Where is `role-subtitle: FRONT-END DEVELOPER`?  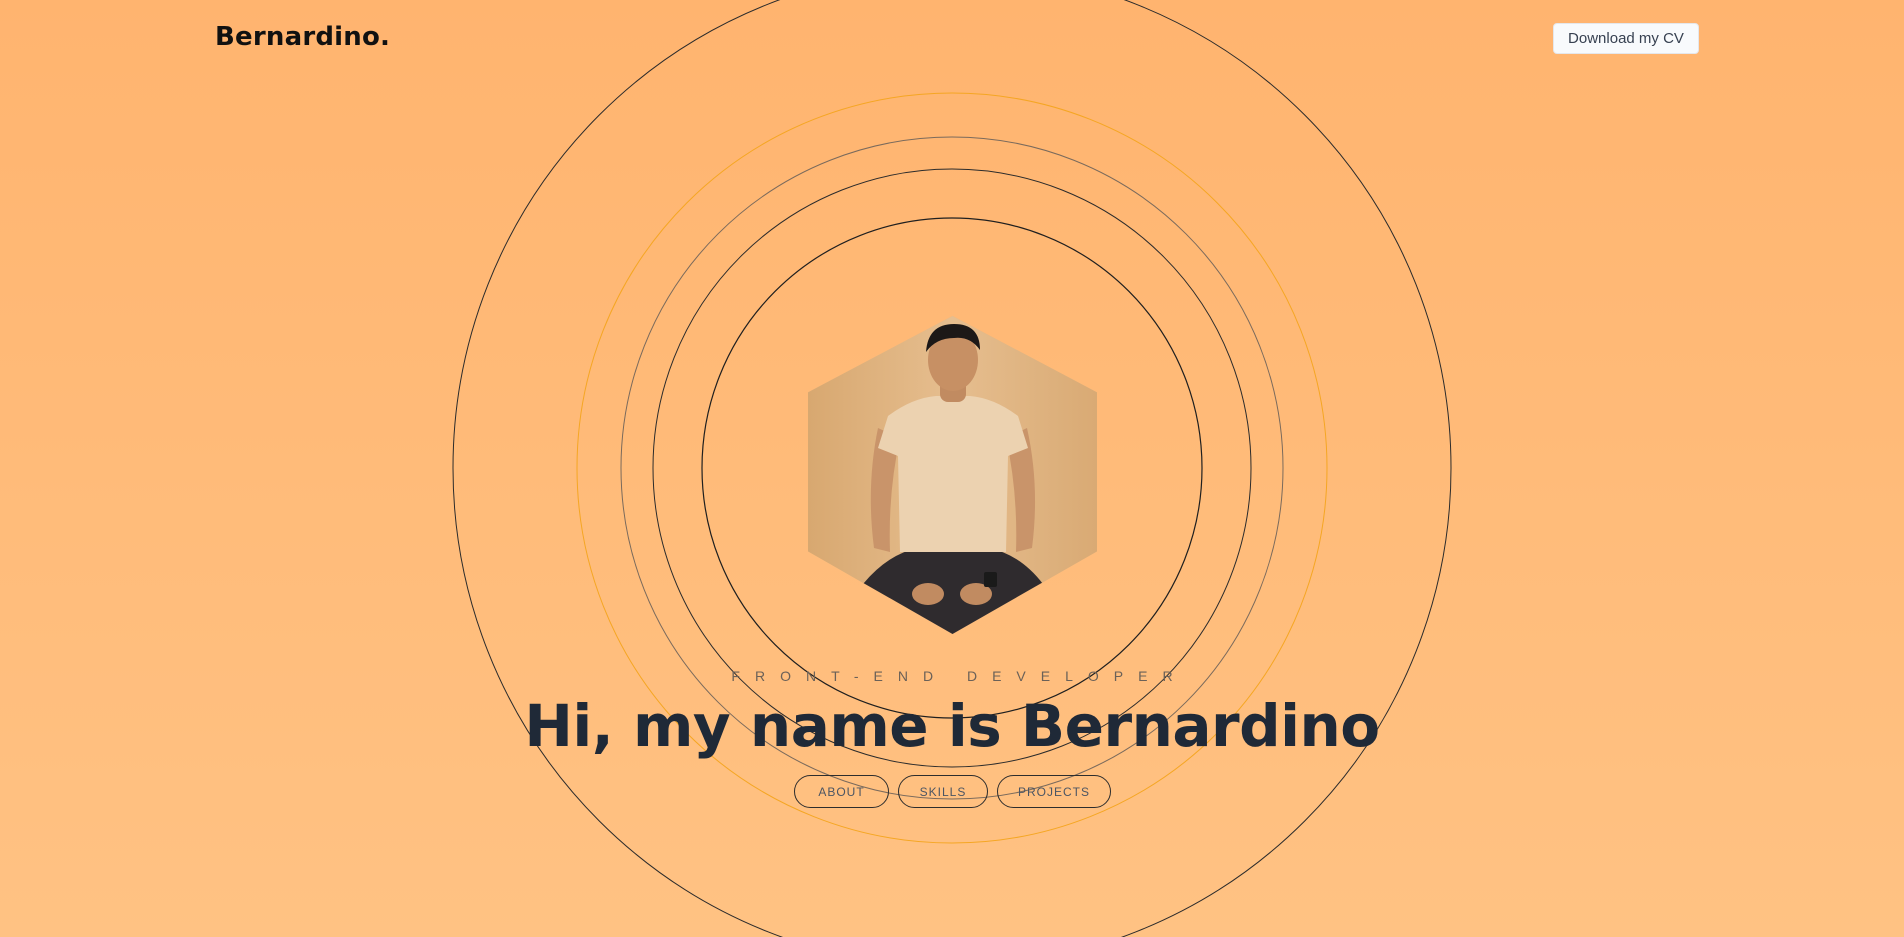 role-subtitle: FRONT-END DEVELOPER is located at coordinates (959, 676).